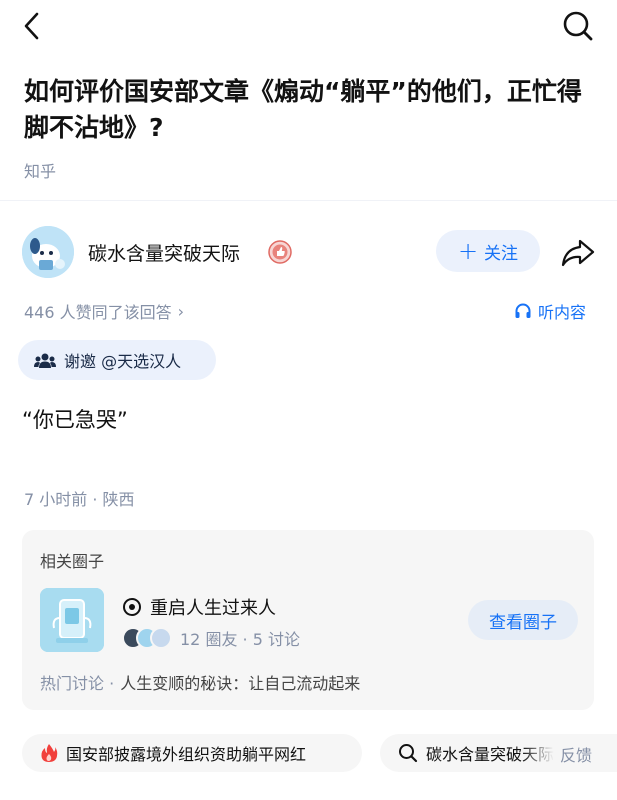  Describe the element at coordinates (75, 420) in the screenshot. I see `answer-content: “你已急哭”` at that location.